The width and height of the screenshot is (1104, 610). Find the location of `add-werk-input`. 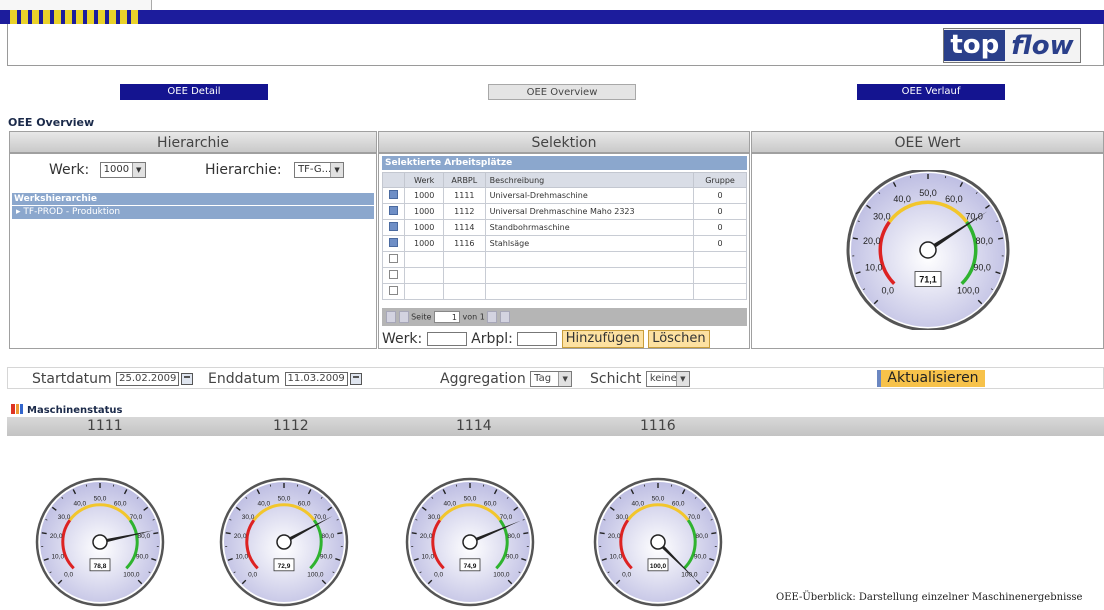

add-werk-input is located at coordinates (446, 339).